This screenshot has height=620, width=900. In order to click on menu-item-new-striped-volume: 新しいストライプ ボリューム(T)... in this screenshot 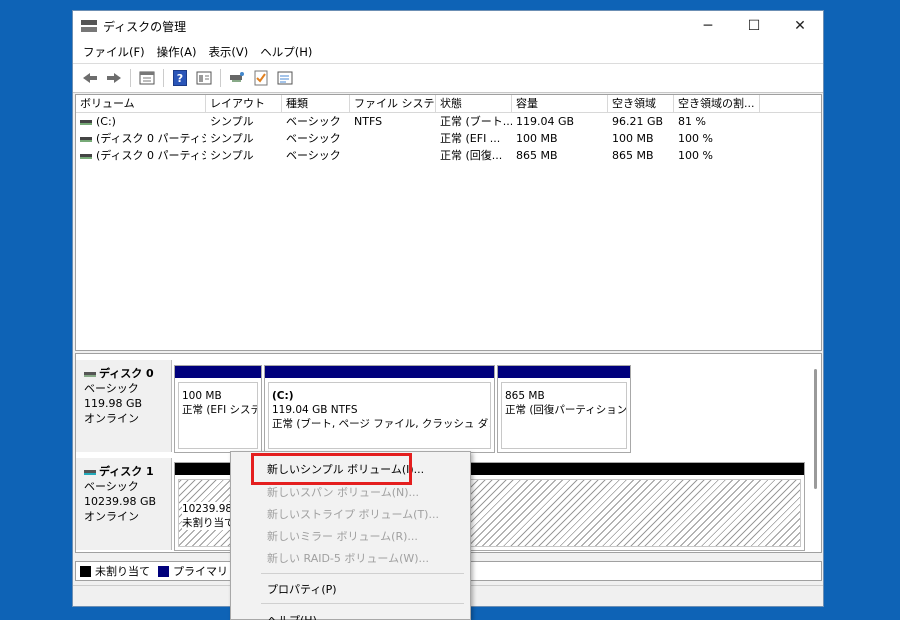, I will do `click(353, 514)`.